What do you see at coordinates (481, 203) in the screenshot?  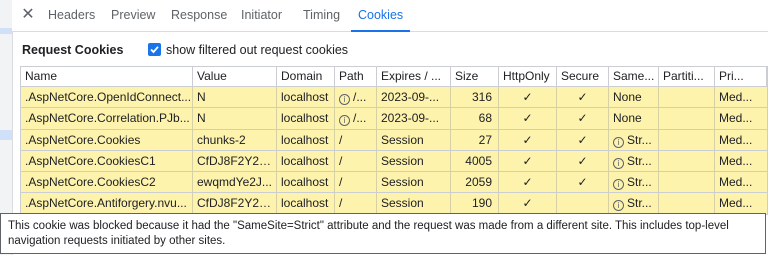 I see `cell-size-text: 190` at bounding box center [481, 203].